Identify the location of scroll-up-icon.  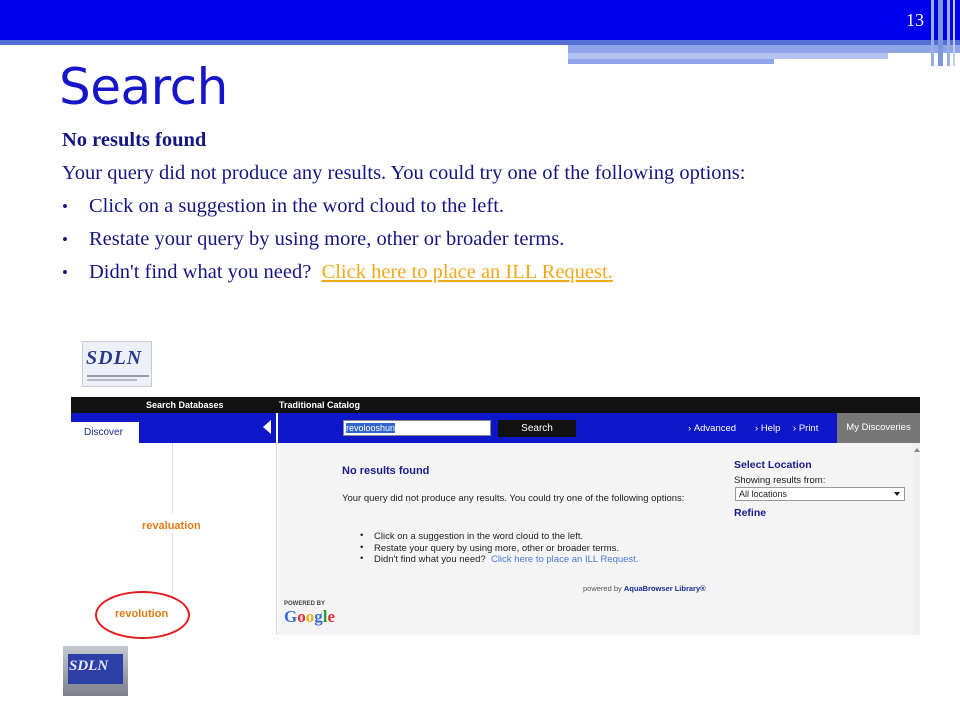
(917, 450).